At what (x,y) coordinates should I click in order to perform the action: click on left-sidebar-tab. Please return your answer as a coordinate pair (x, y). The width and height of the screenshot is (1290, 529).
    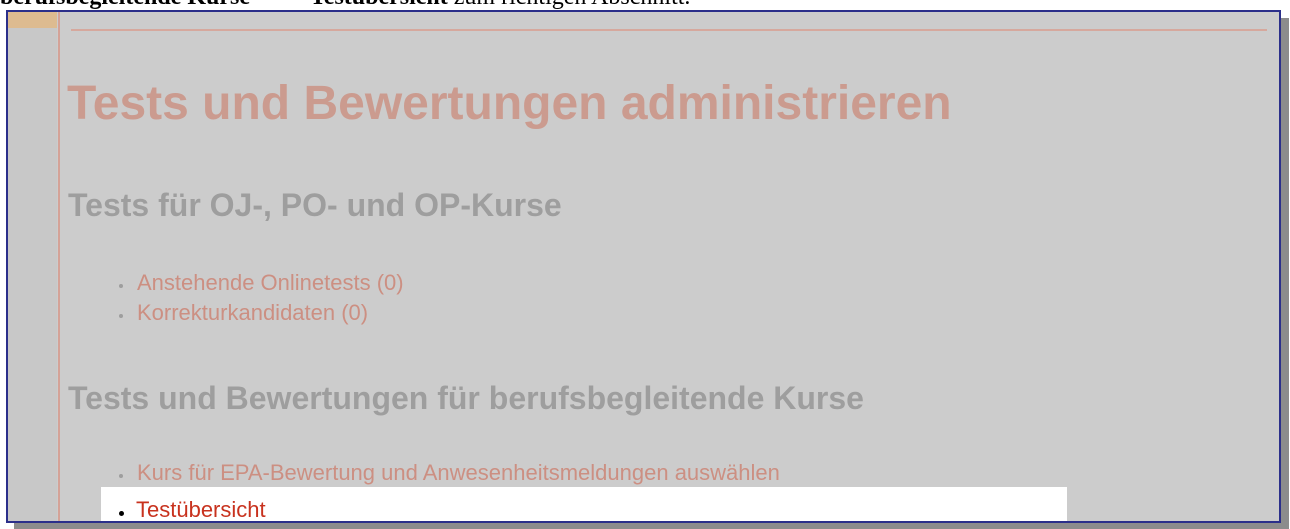
    Looking at the image, I should click on (32, 20).